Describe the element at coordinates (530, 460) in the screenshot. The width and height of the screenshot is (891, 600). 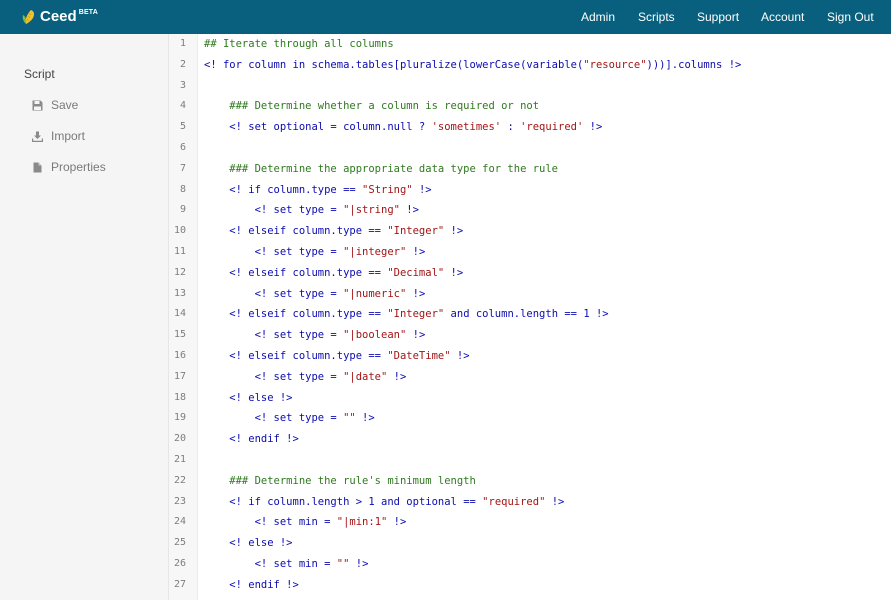
I see `code-line: 21` at that location.